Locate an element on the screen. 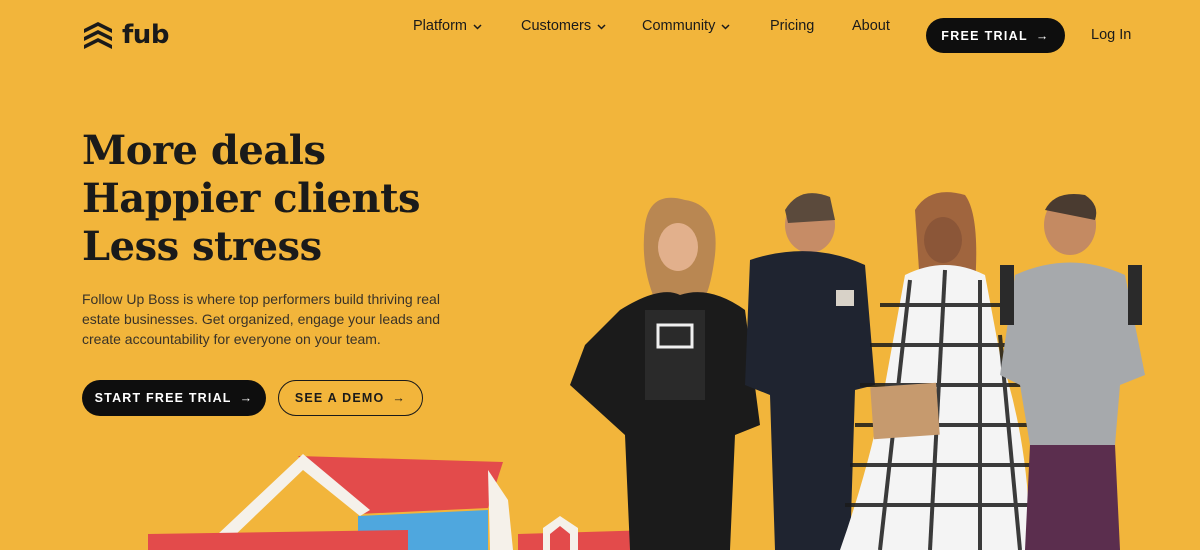 The image size is (1200, 550). headline-line-1: More deals is located at coordinates (204, 150).